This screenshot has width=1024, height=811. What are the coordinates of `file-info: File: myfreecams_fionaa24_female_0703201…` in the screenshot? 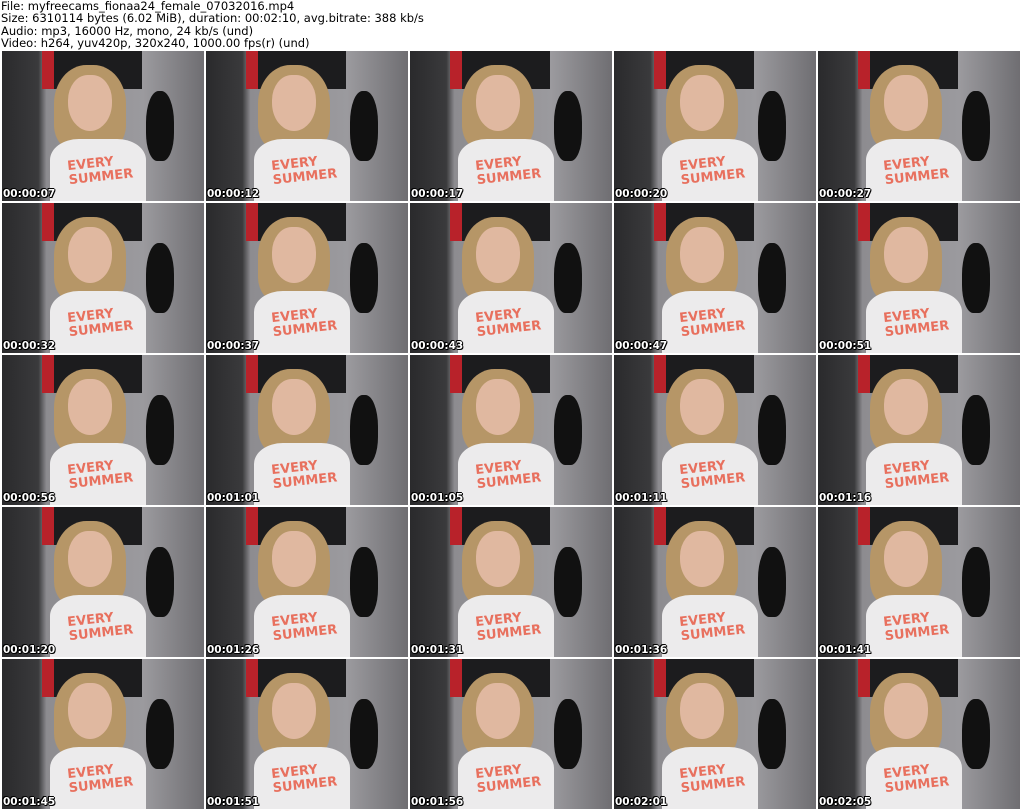 It's located at (212, 24).